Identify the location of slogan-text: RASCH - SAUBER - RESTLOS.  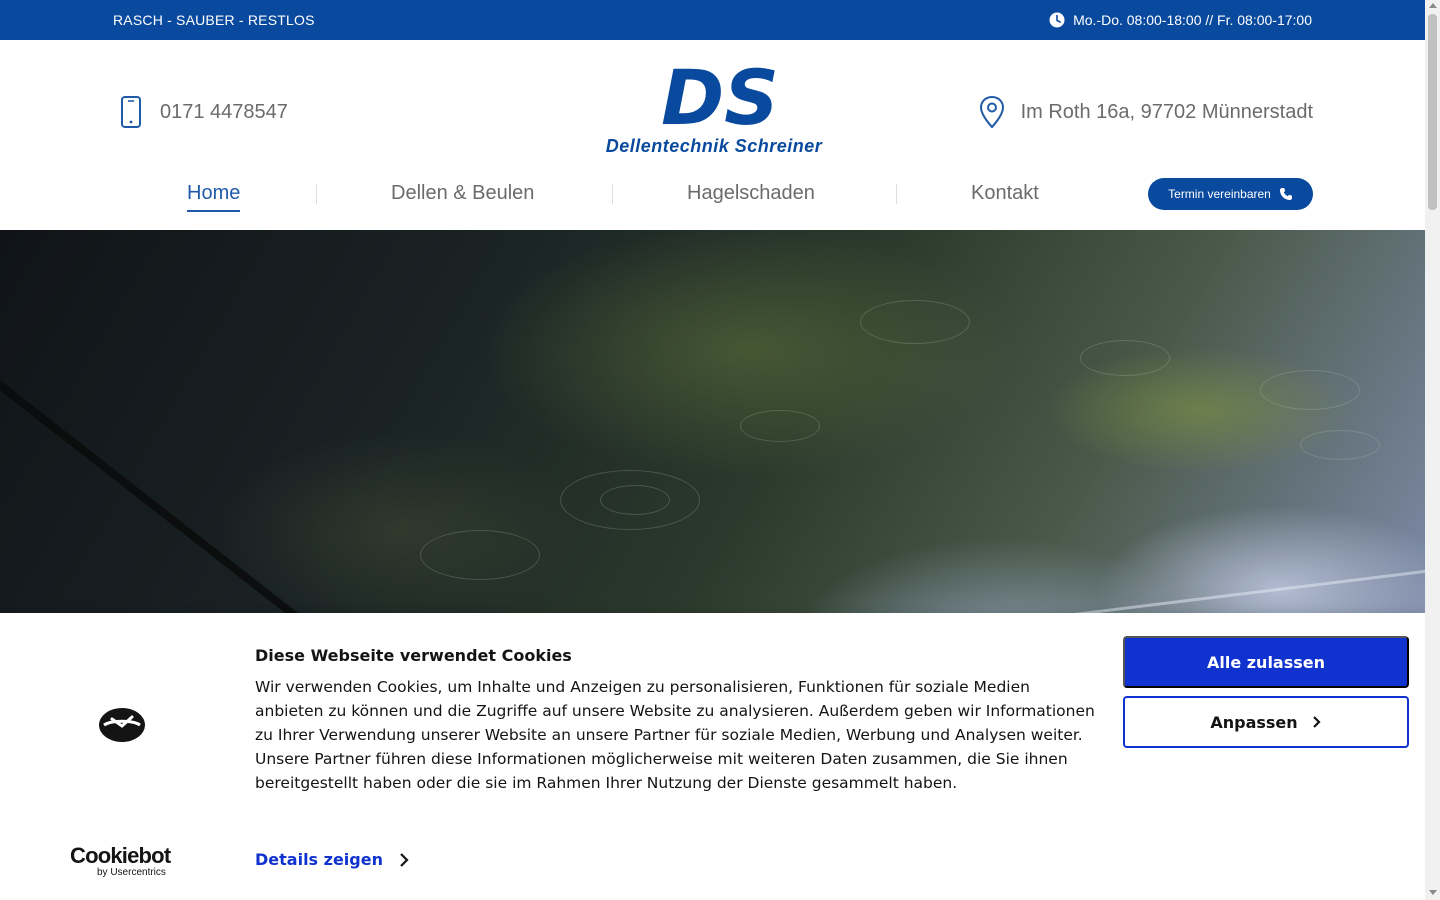
(214, 20).